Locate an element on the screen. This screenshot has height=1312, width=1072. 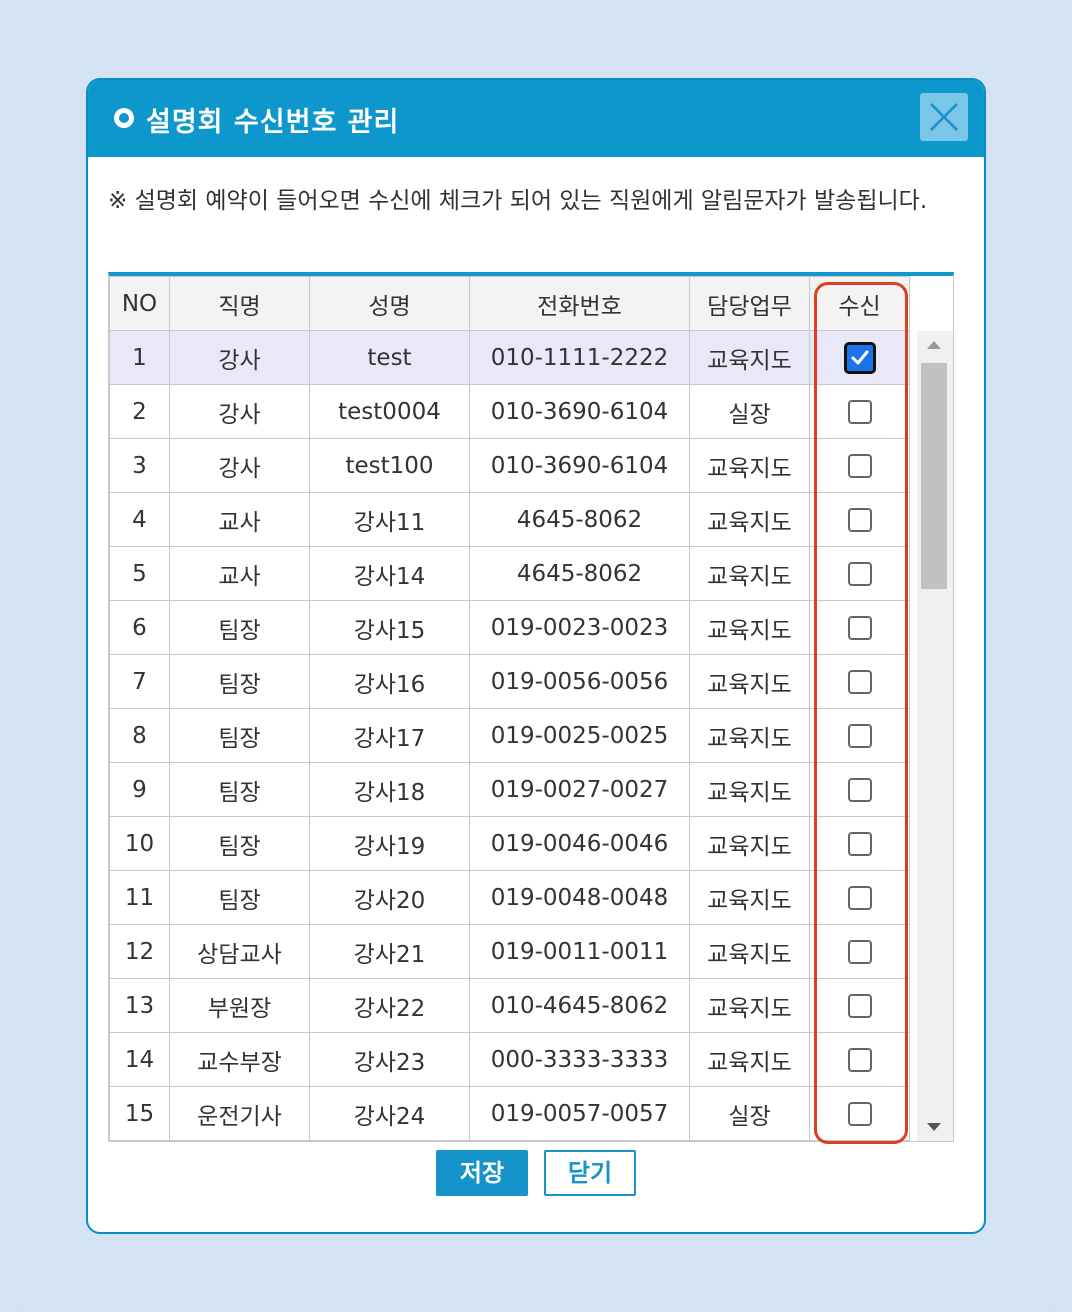
cell-no: 1 is located at coordinates (139, 357).